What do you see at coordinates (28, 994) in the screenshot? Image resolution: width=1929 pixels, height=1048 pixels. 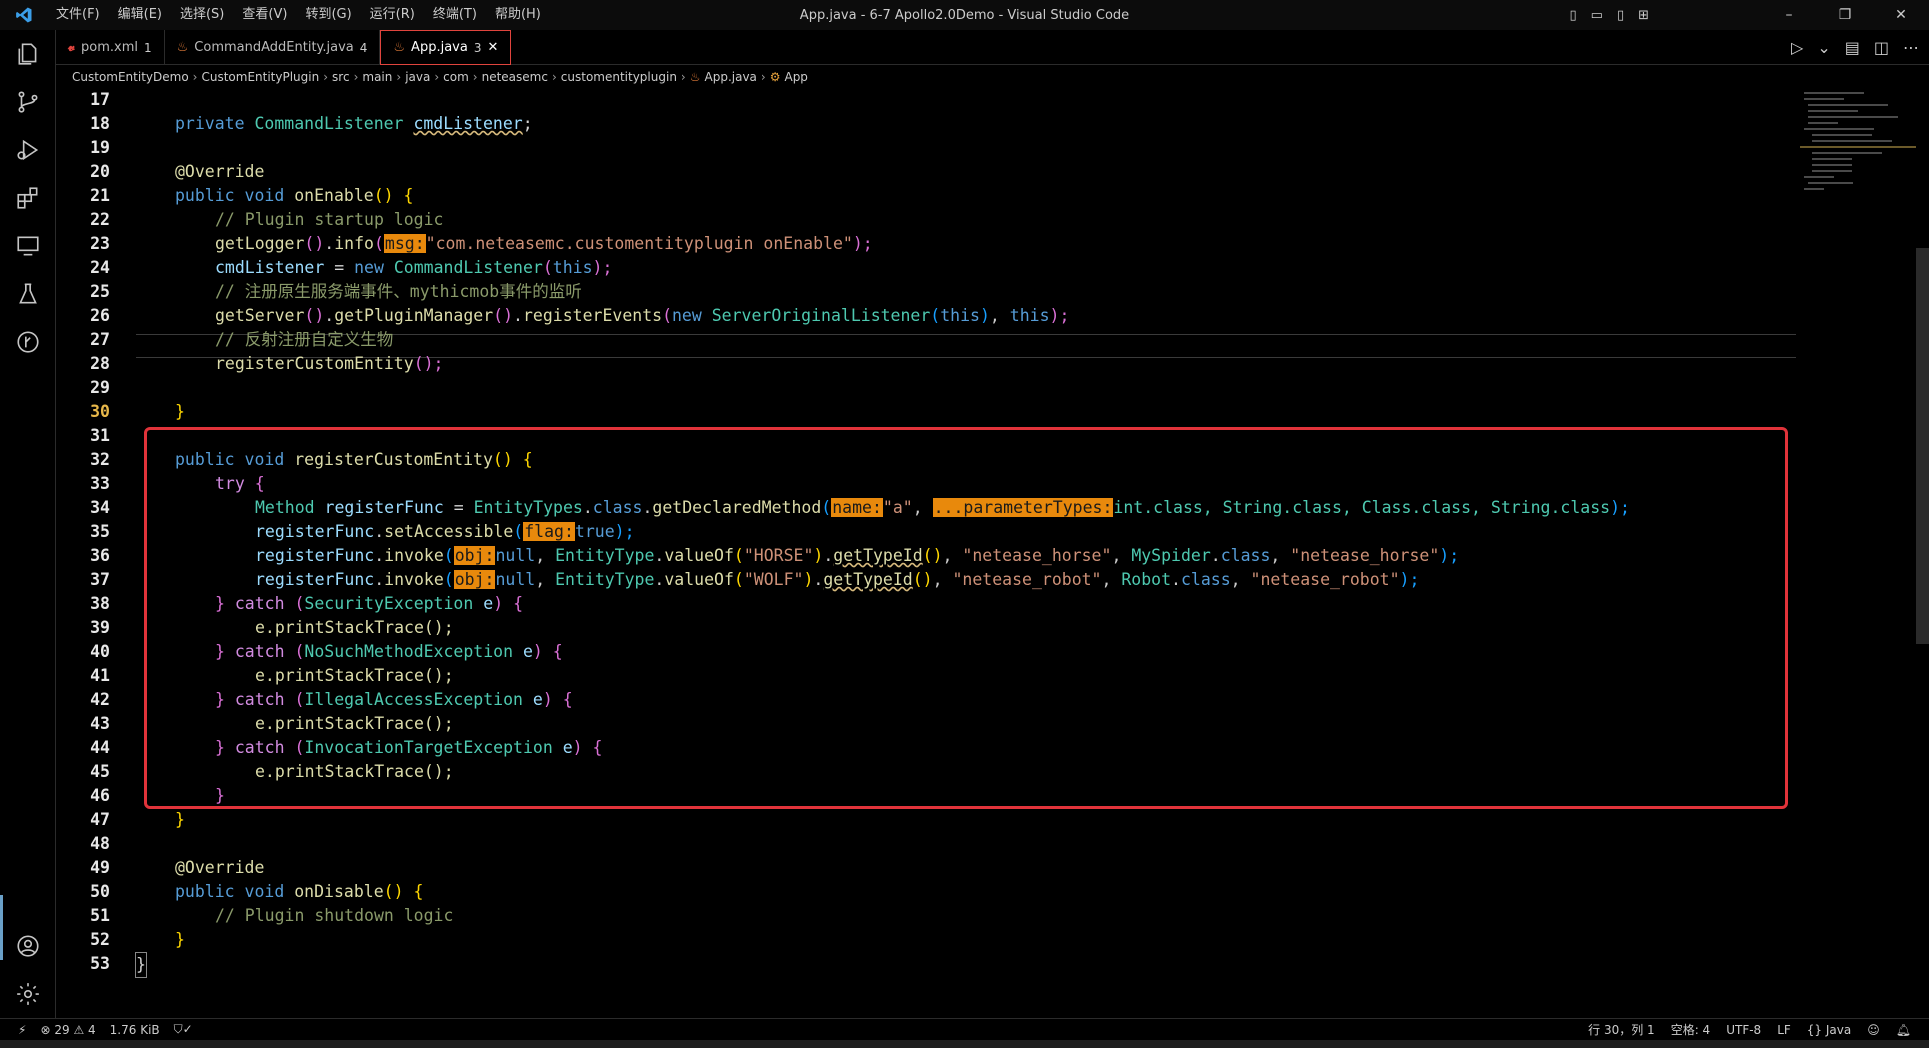 I see `settings-gear-icon` at bounding box center [28, 994].